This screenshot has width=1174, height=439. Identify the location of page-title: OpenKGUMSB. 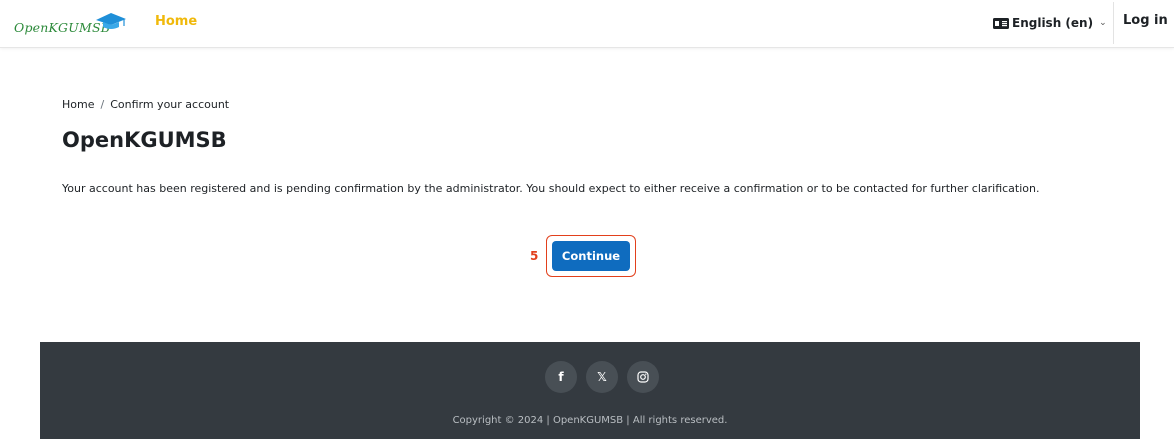
(144, 140).